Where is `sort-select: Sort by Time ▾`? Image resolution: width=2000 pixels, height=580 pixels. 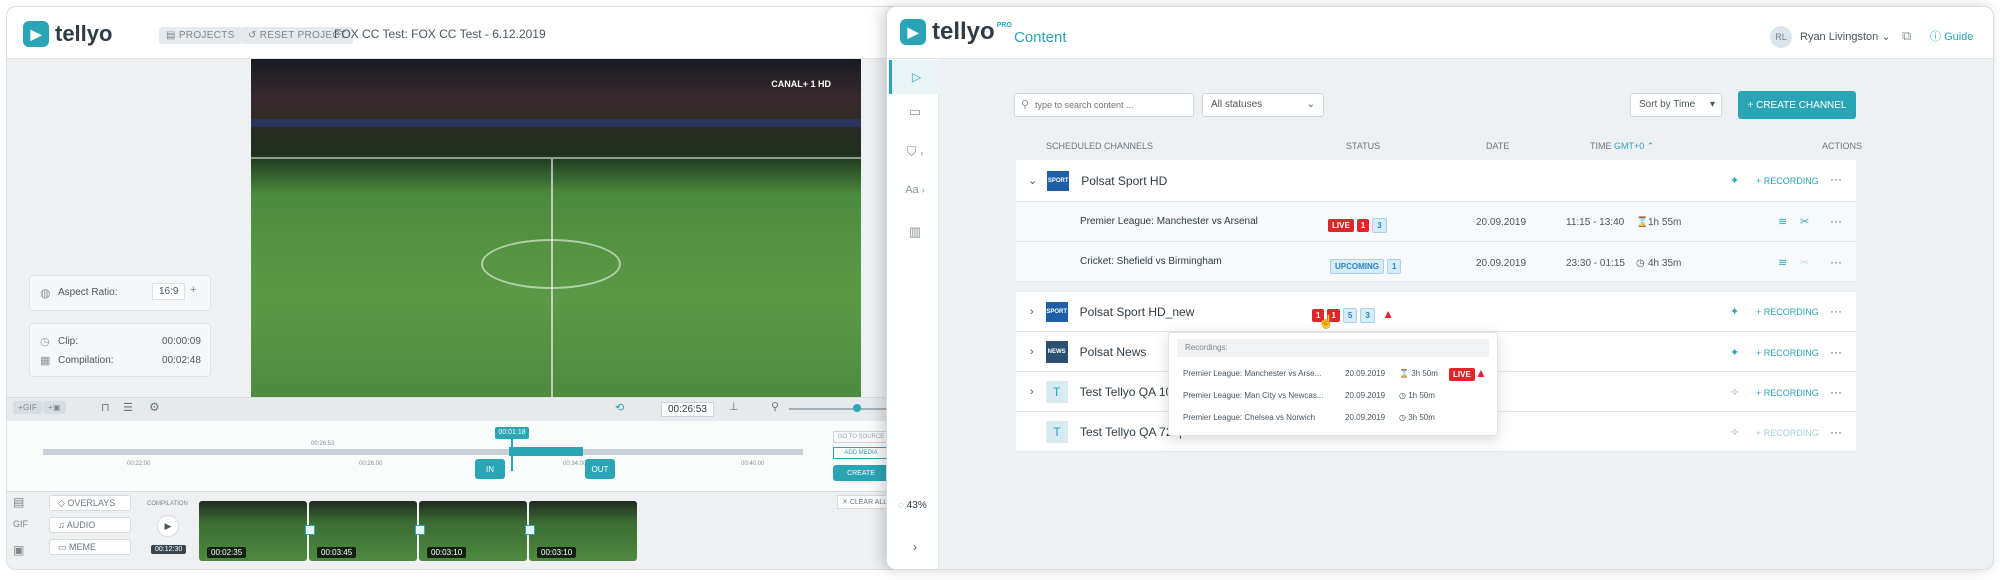 sort-select: Sort by Time ▾ is located at coordinates (1676, 105).